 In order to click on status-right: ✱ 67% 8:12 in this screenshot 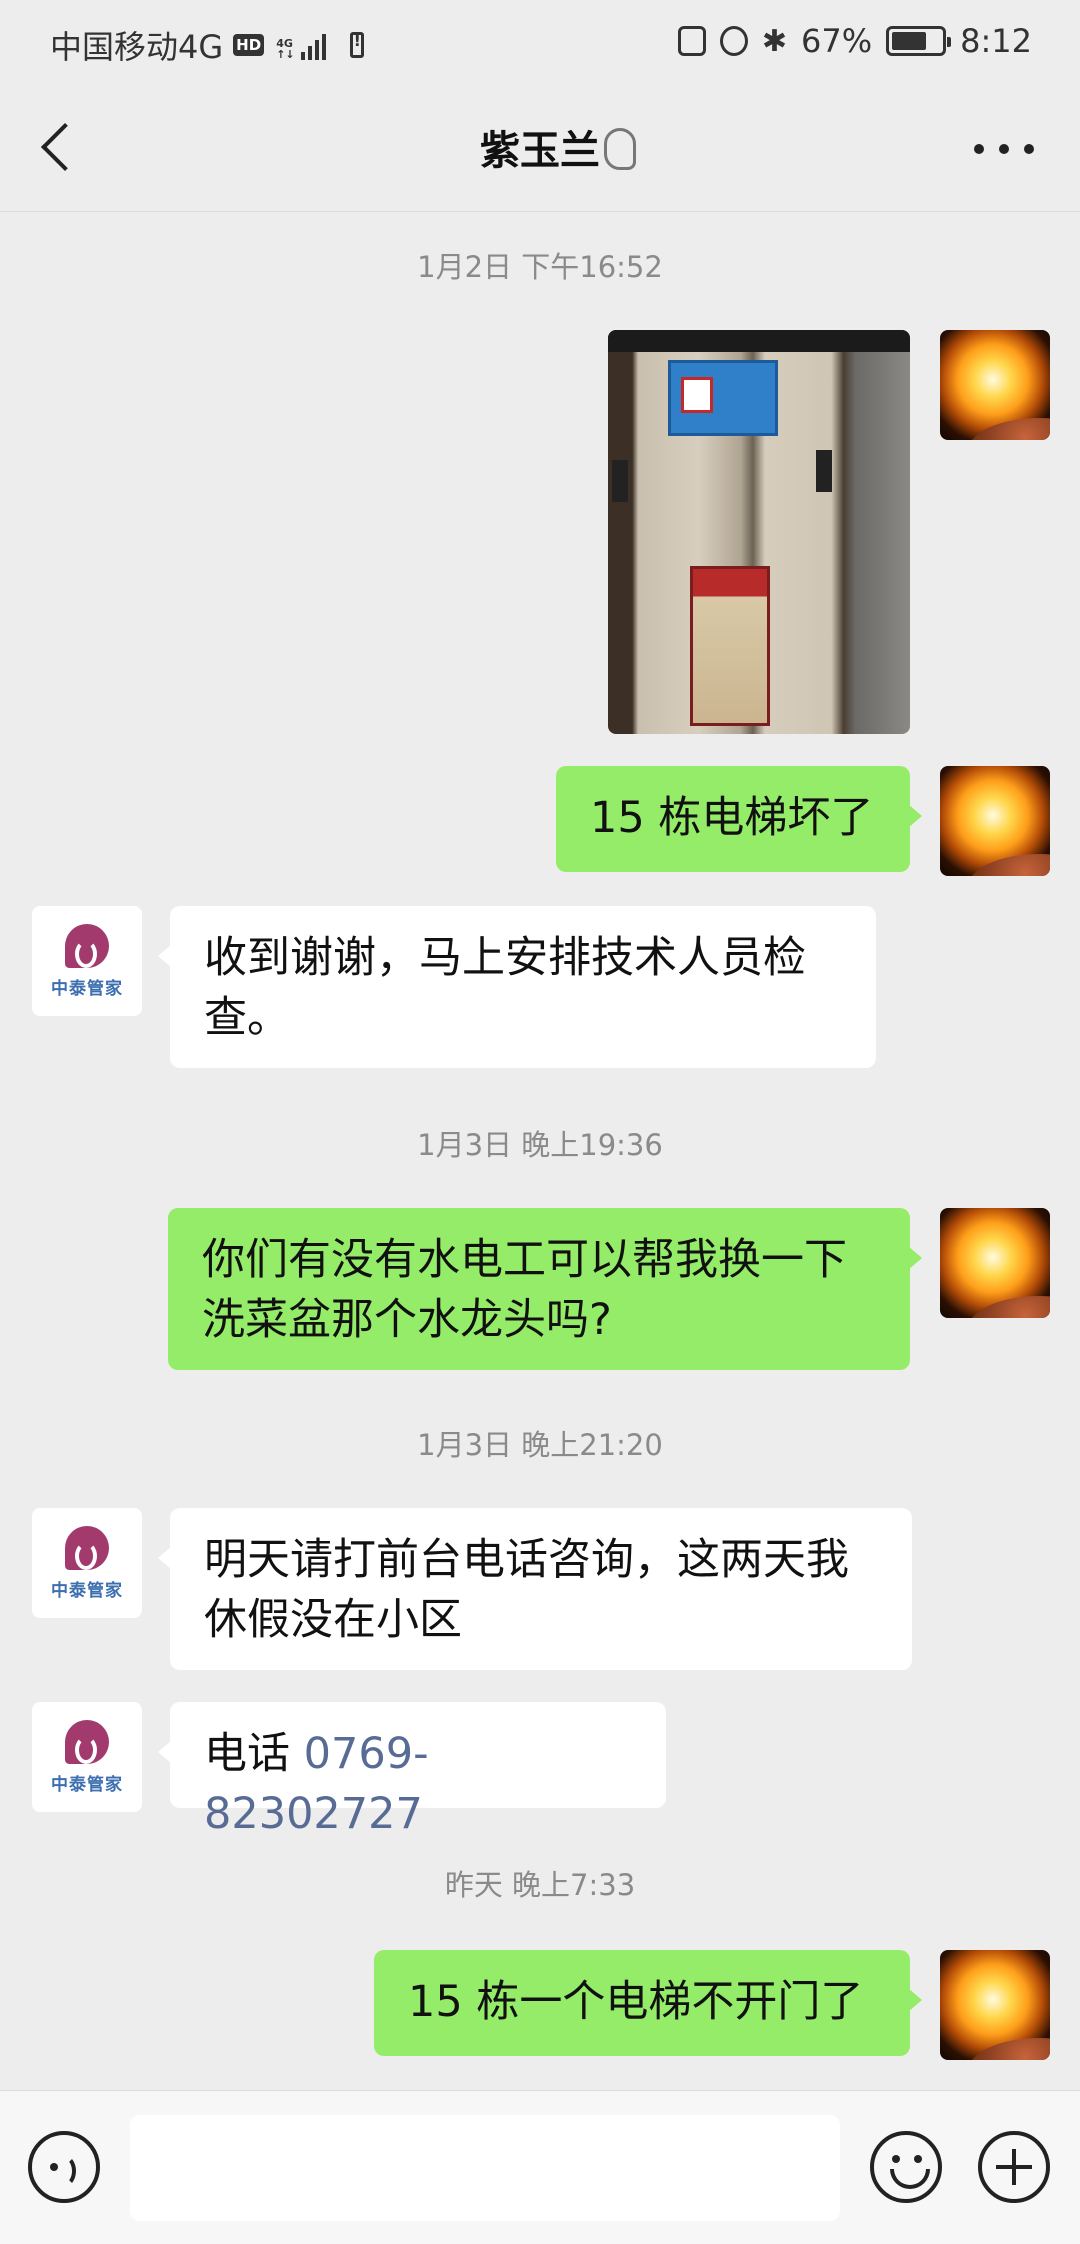, I will do `click(854, 41)`.